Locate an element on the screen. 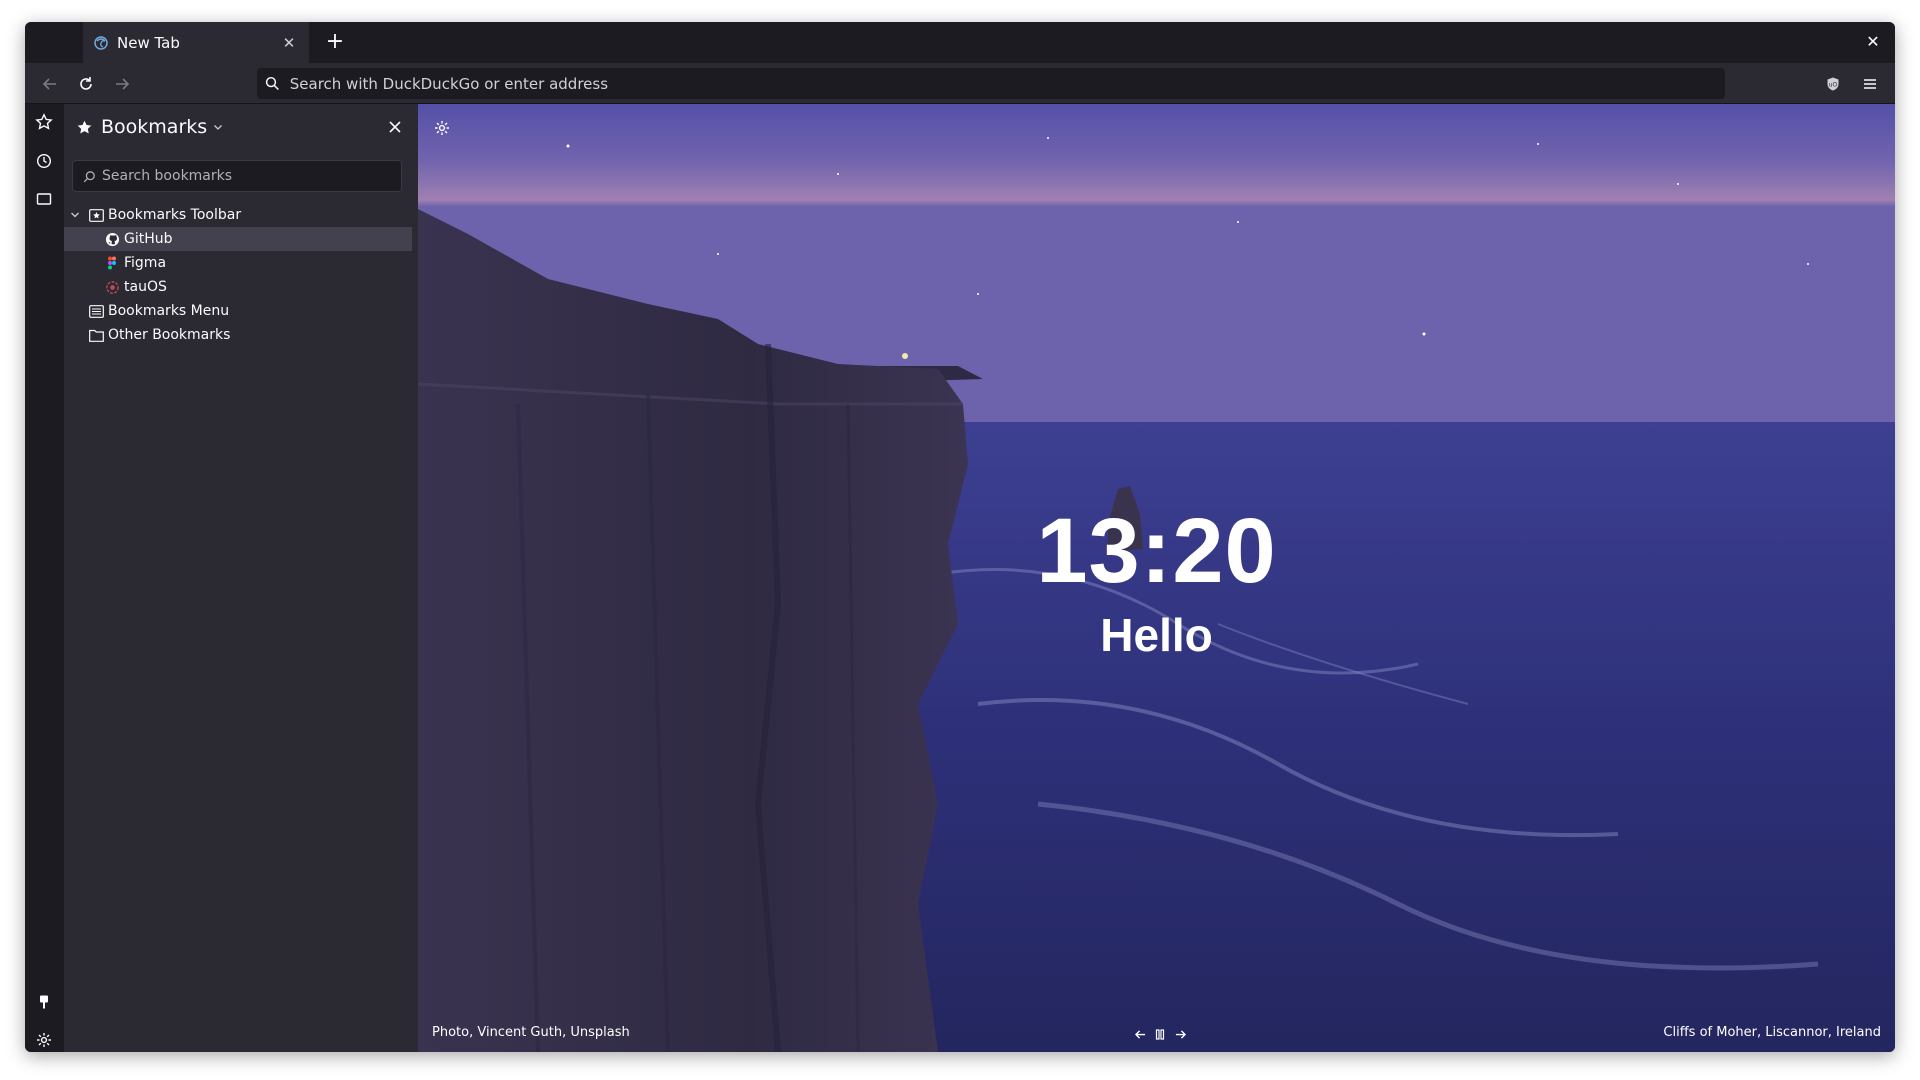  close-icon is located at coordinates (395, 127).